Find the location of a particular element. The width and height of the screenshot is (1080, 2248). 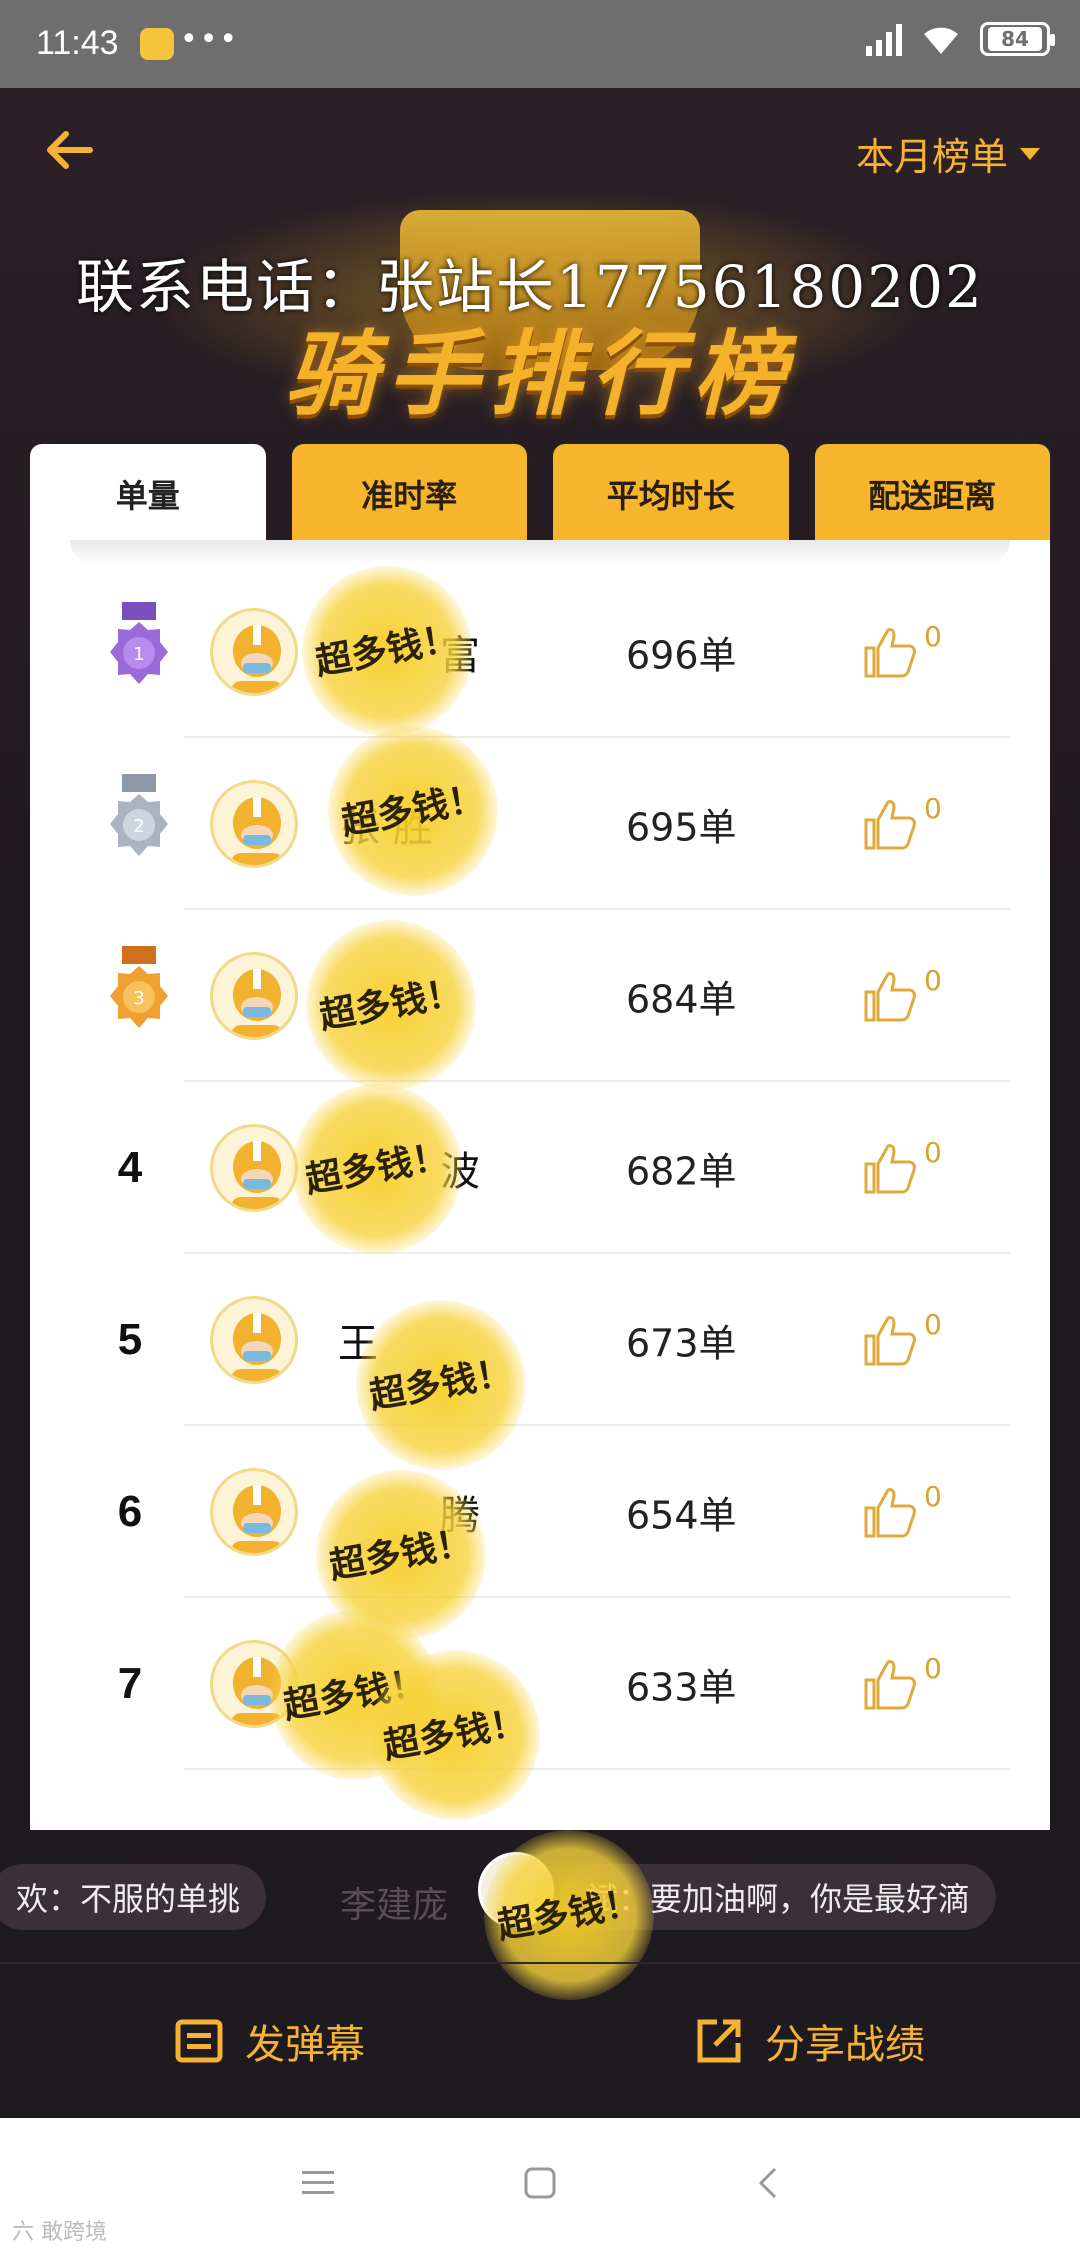

rank-number: 7 is located at coordinates (130, 1683).